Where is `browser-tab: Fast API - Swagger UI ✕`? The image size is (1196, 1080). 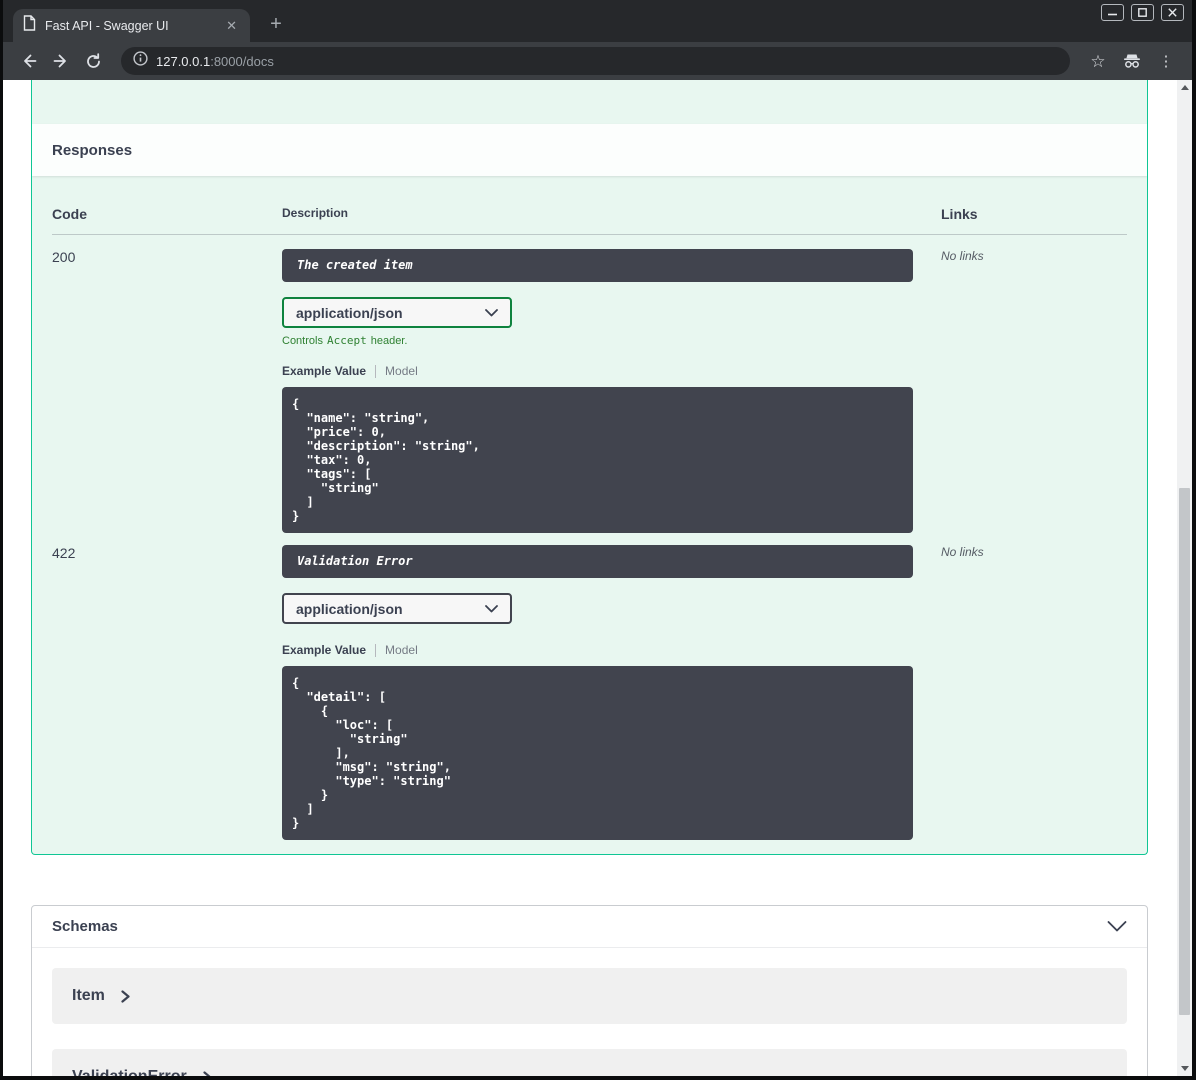 browser-tab: Fast API - Swagger UI ✕ is located at coordinates (131, 25).